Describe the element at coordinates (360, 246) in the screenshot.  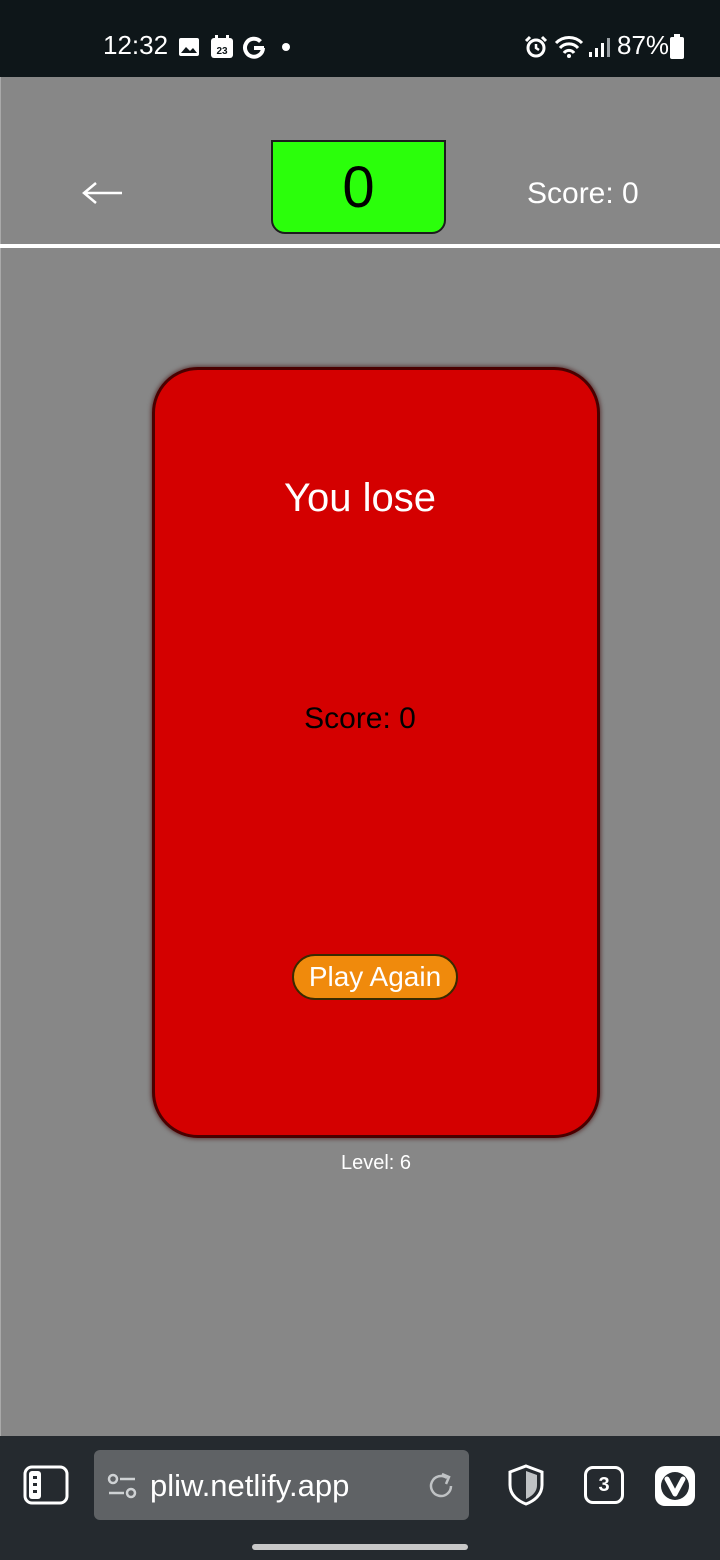
I see `header-divider` at that location.